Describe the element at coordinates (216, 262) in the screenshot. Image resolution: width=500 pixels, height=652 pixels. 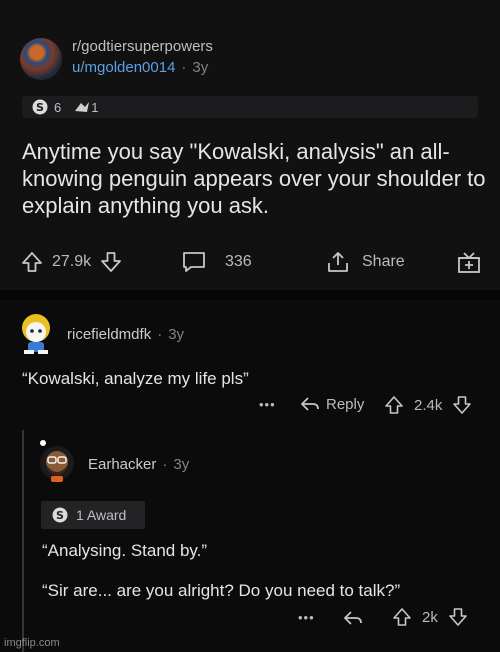
I see `comments-button: 336` at that location.